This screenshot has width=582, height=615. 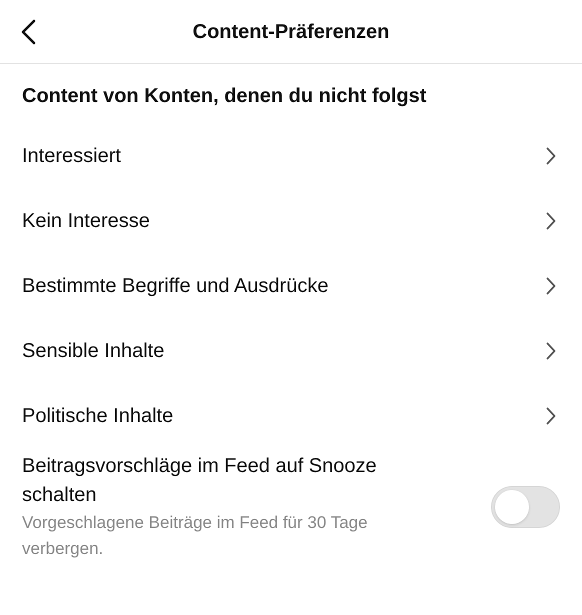 I want to click on toggle-knob, so click(x=512, y=507).